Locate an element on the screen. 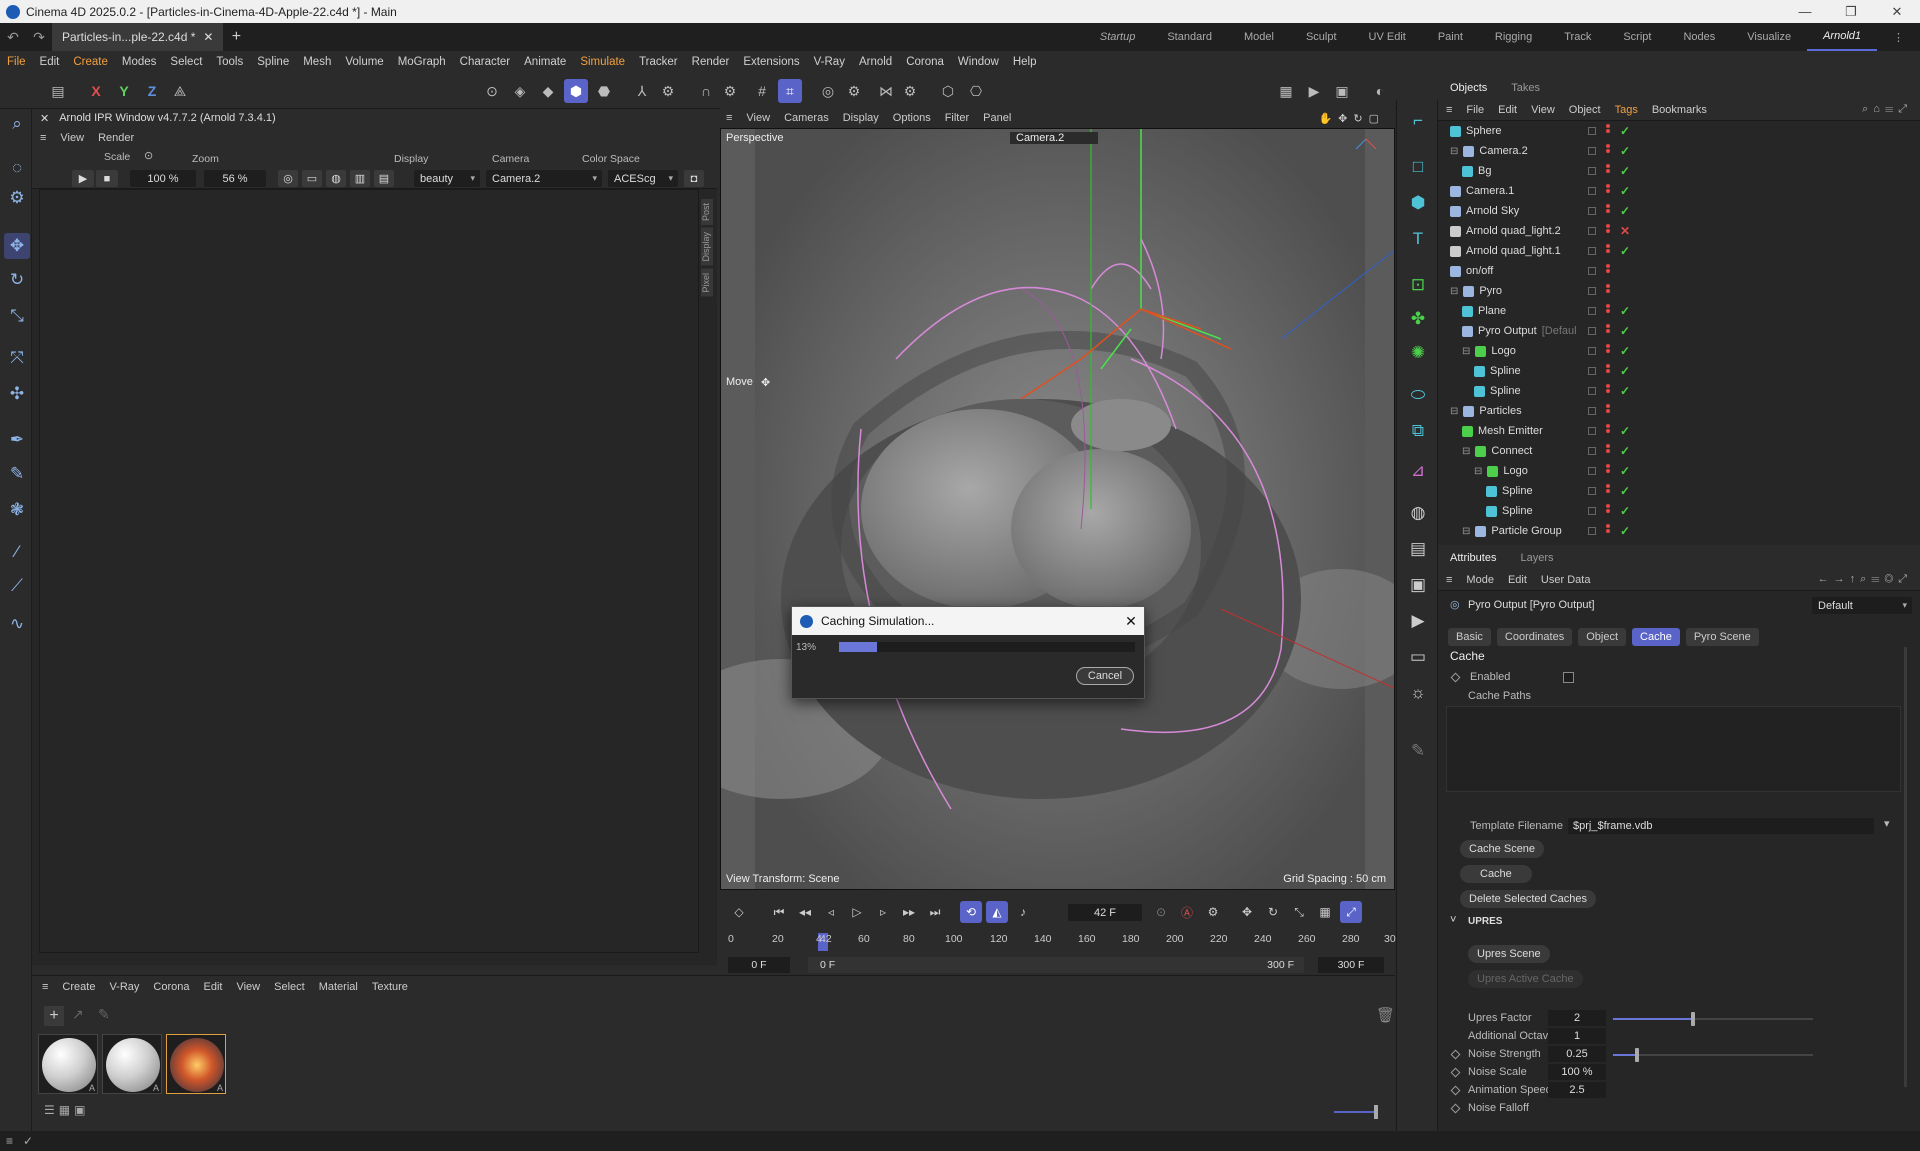 Image resolution: width=1920 pixels, height=1151 pixels. render-view-icon: ▦ is located at coordinates (1286, 91).